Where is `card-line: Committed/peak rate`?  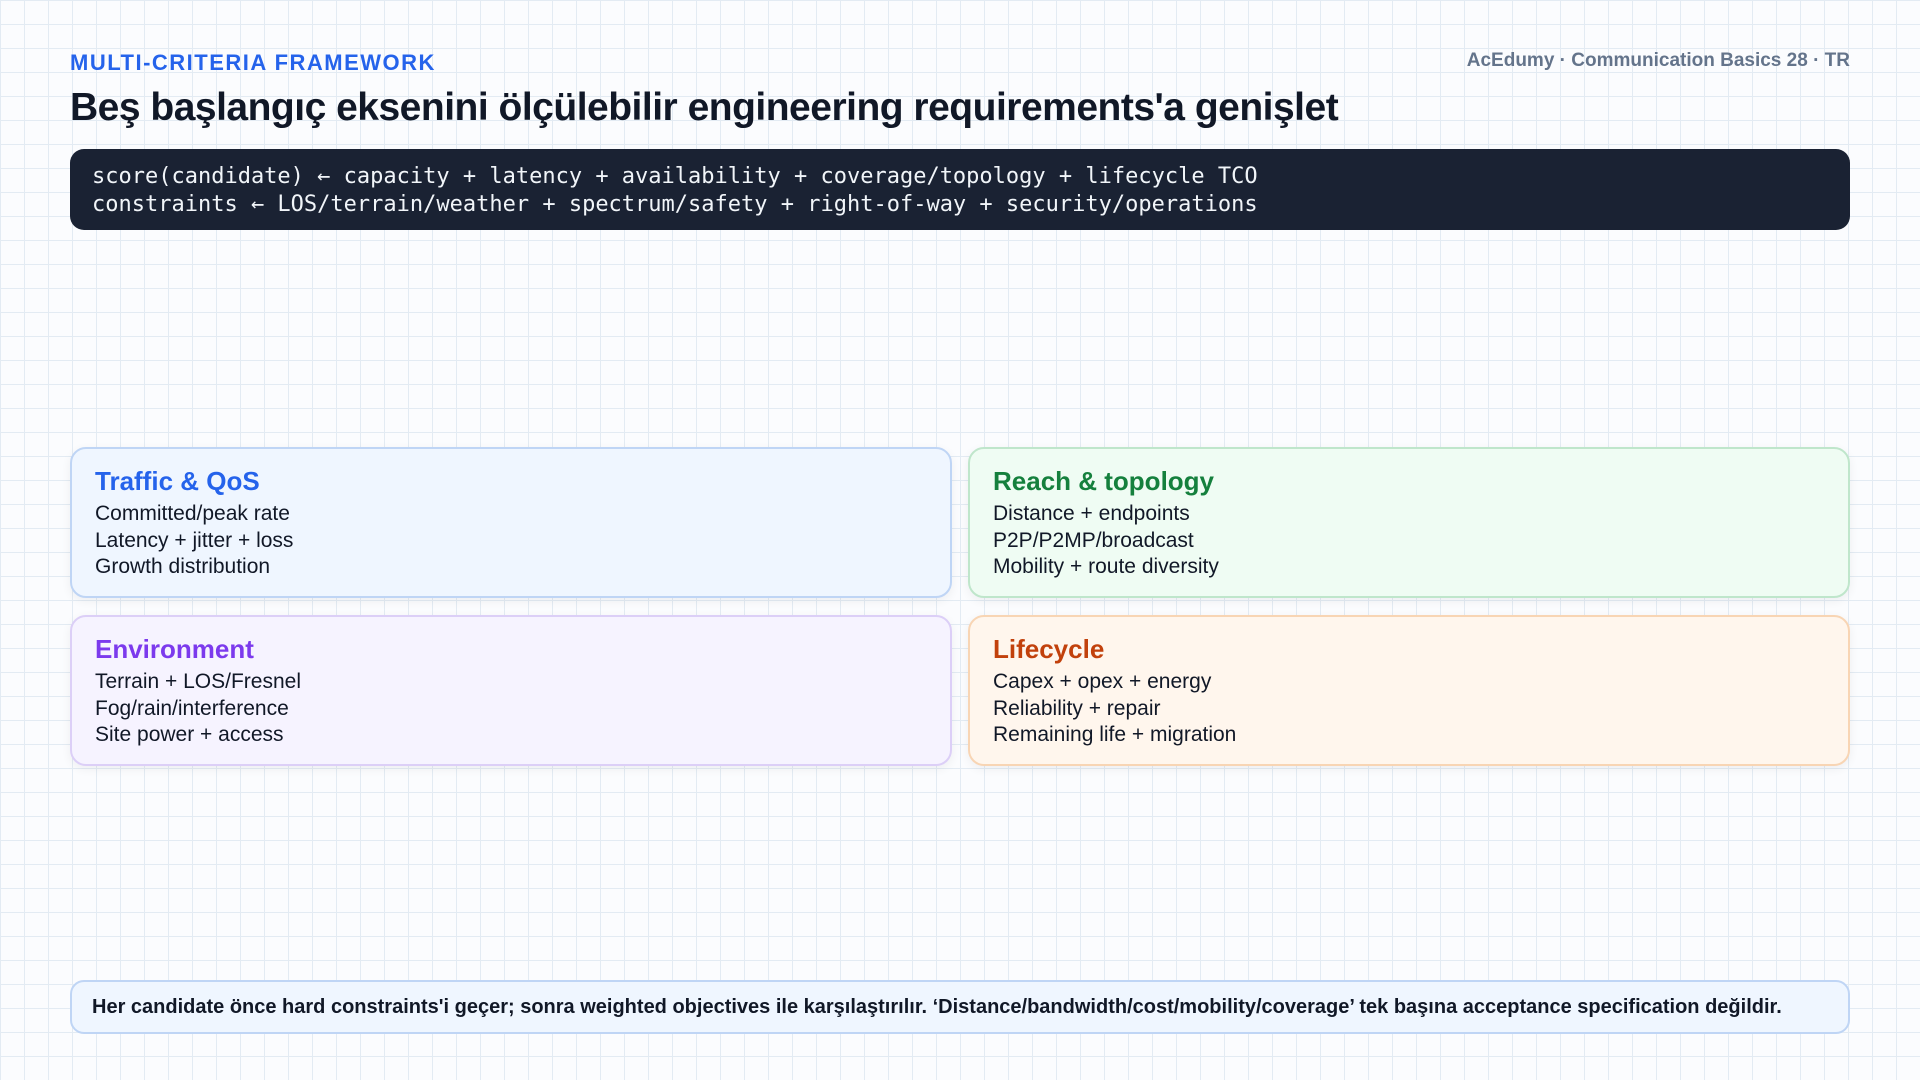 card-line: Committed/peak rate is located at coordinates (192, 513).